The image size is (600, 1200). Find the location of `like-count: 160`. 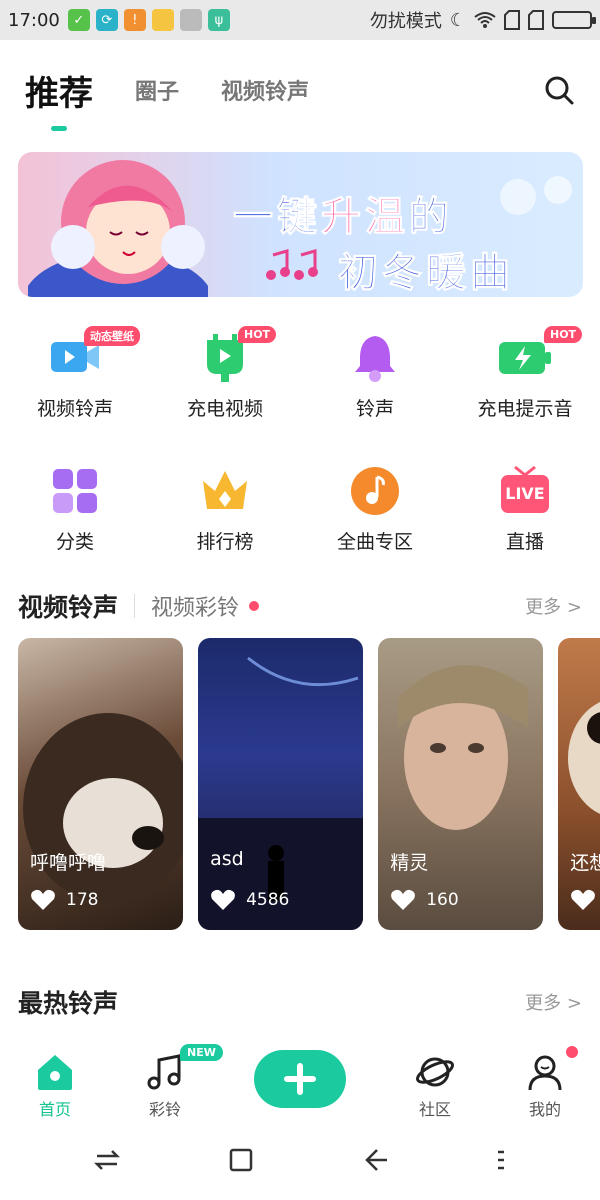

like-count: 160 is located at coordinates (424, 900).